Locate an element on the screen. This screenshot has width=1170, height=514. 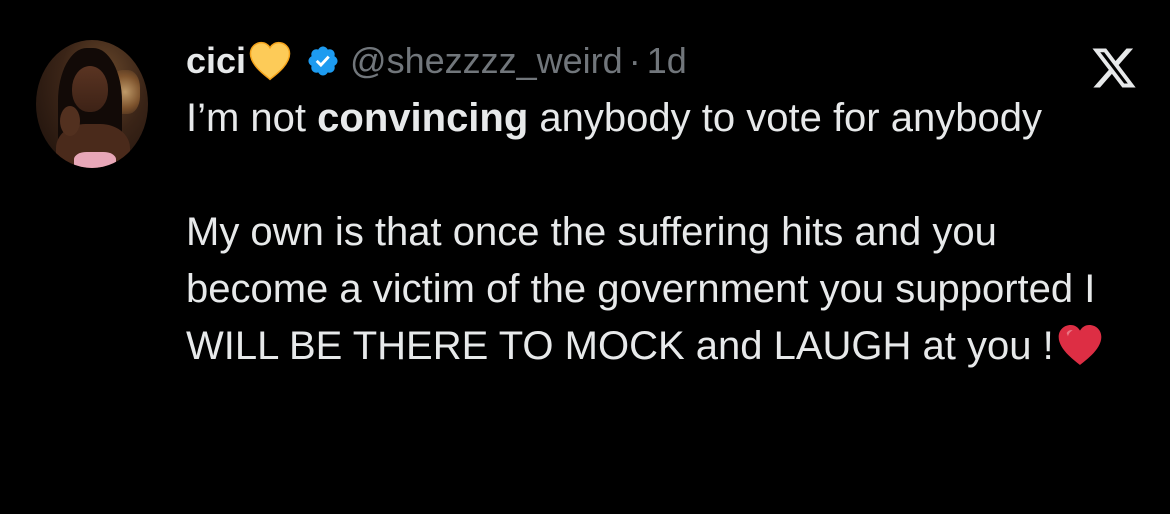
yellow-heart-icon is located at coordinates (270, 61).